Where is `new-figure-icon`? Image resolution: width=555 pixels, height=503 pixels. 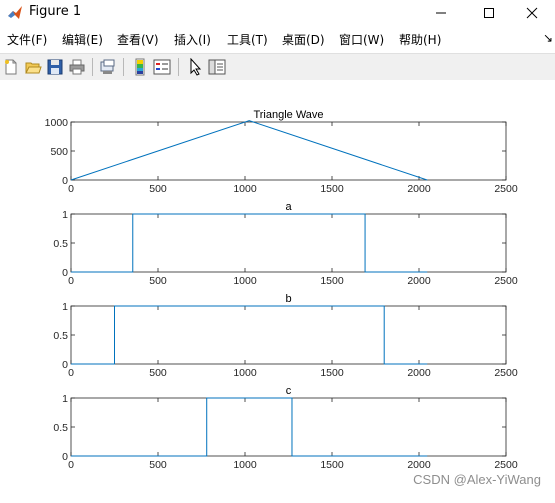 new-figure-icon is located at coordinates (11, 67).